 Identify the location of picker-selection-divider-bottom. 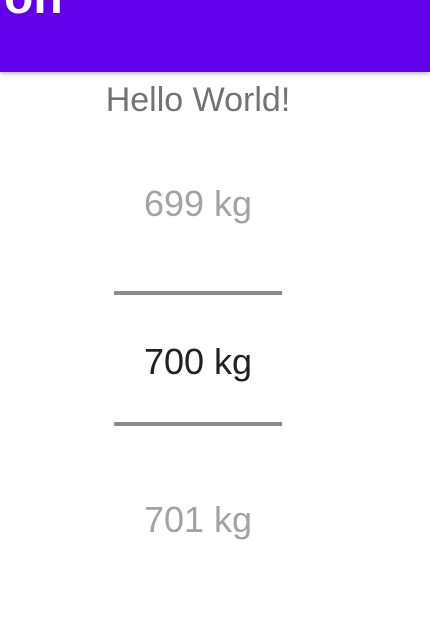
(198, 424).